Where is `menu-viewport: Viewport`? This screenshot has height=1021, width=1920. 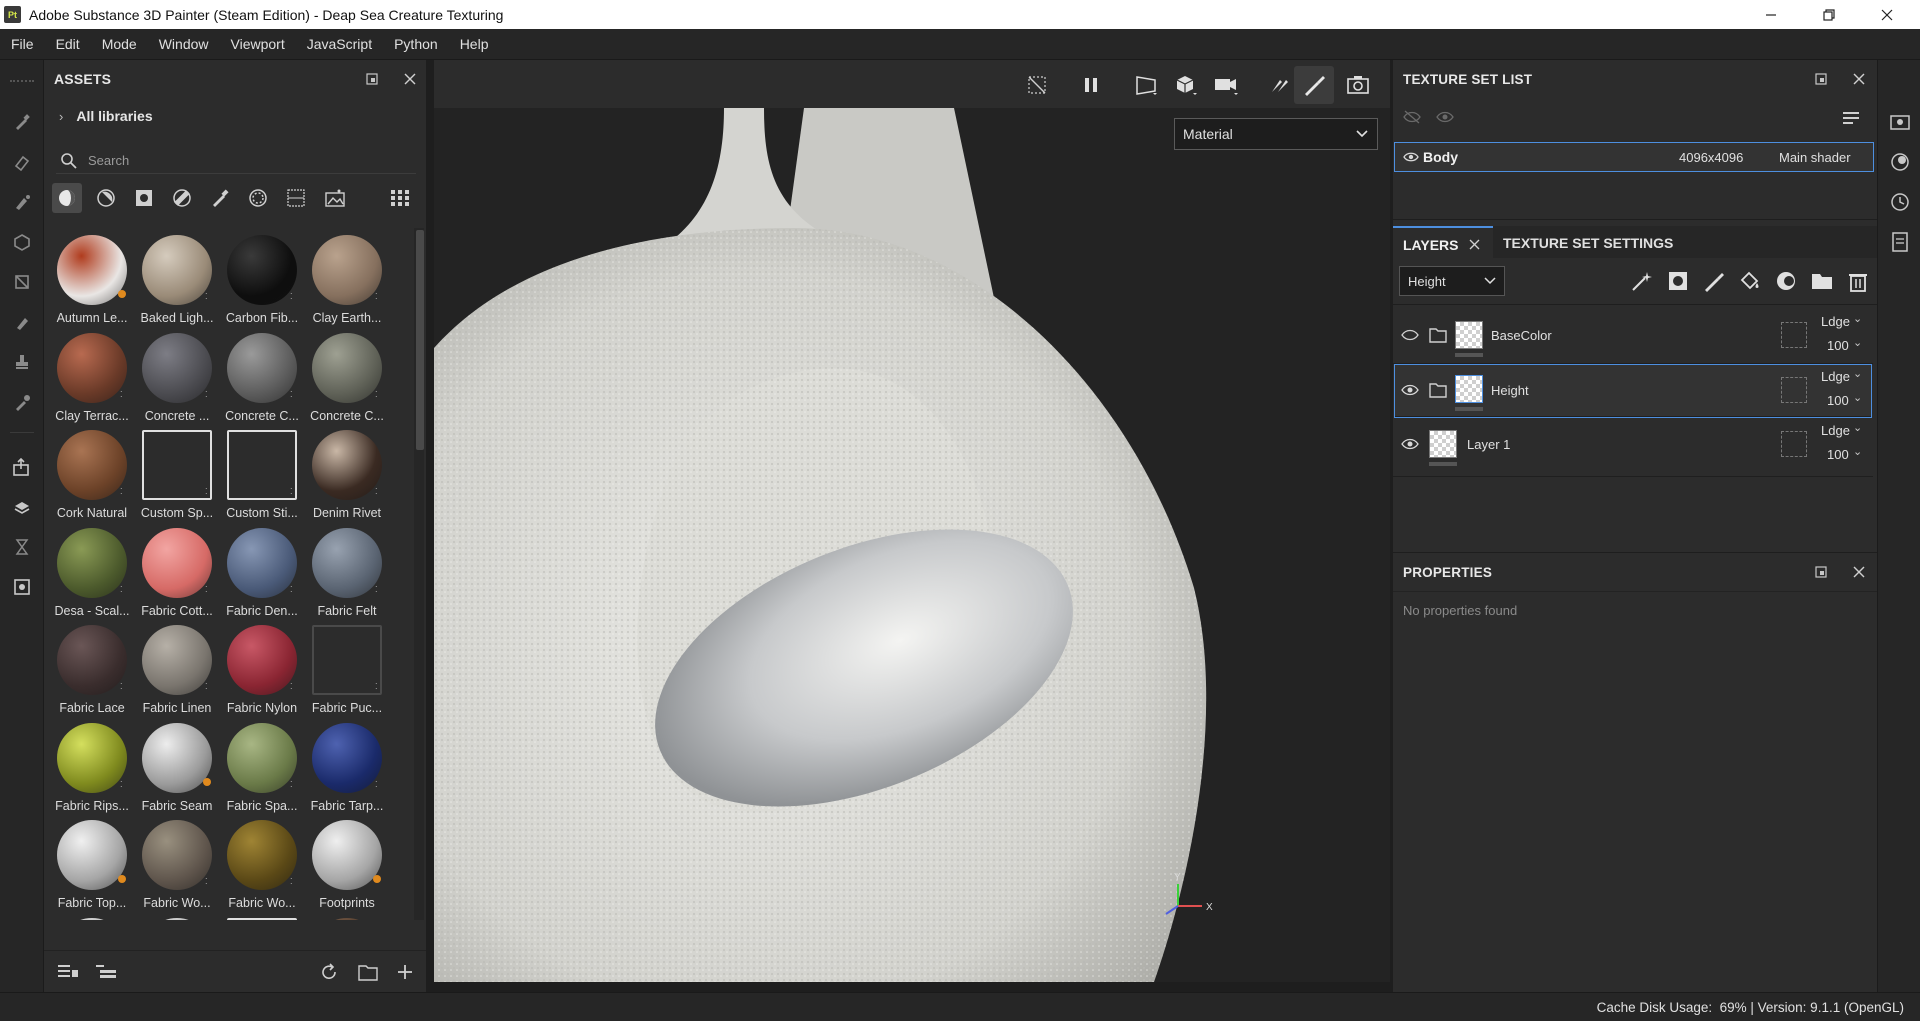
menu-viewport: Viewport is located at coordinates (258, 44).